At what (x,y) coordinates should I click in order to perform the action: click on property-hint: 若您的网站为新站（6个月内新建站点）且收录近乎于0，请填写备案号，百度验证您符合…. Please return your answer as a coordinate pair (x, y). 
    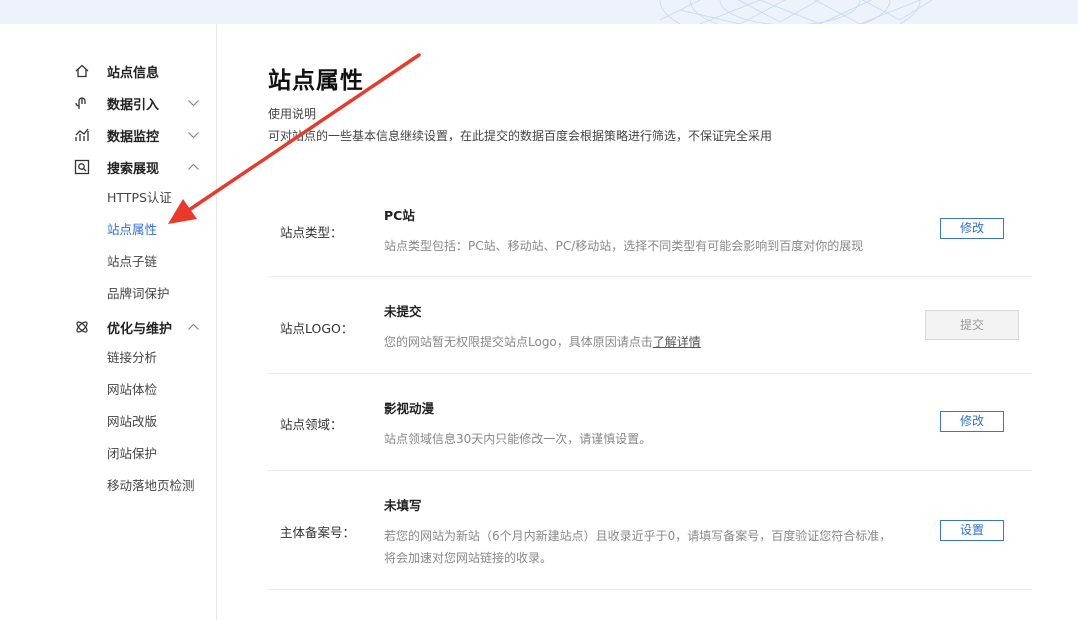
    Looking at the image, I should click on (638, 536).